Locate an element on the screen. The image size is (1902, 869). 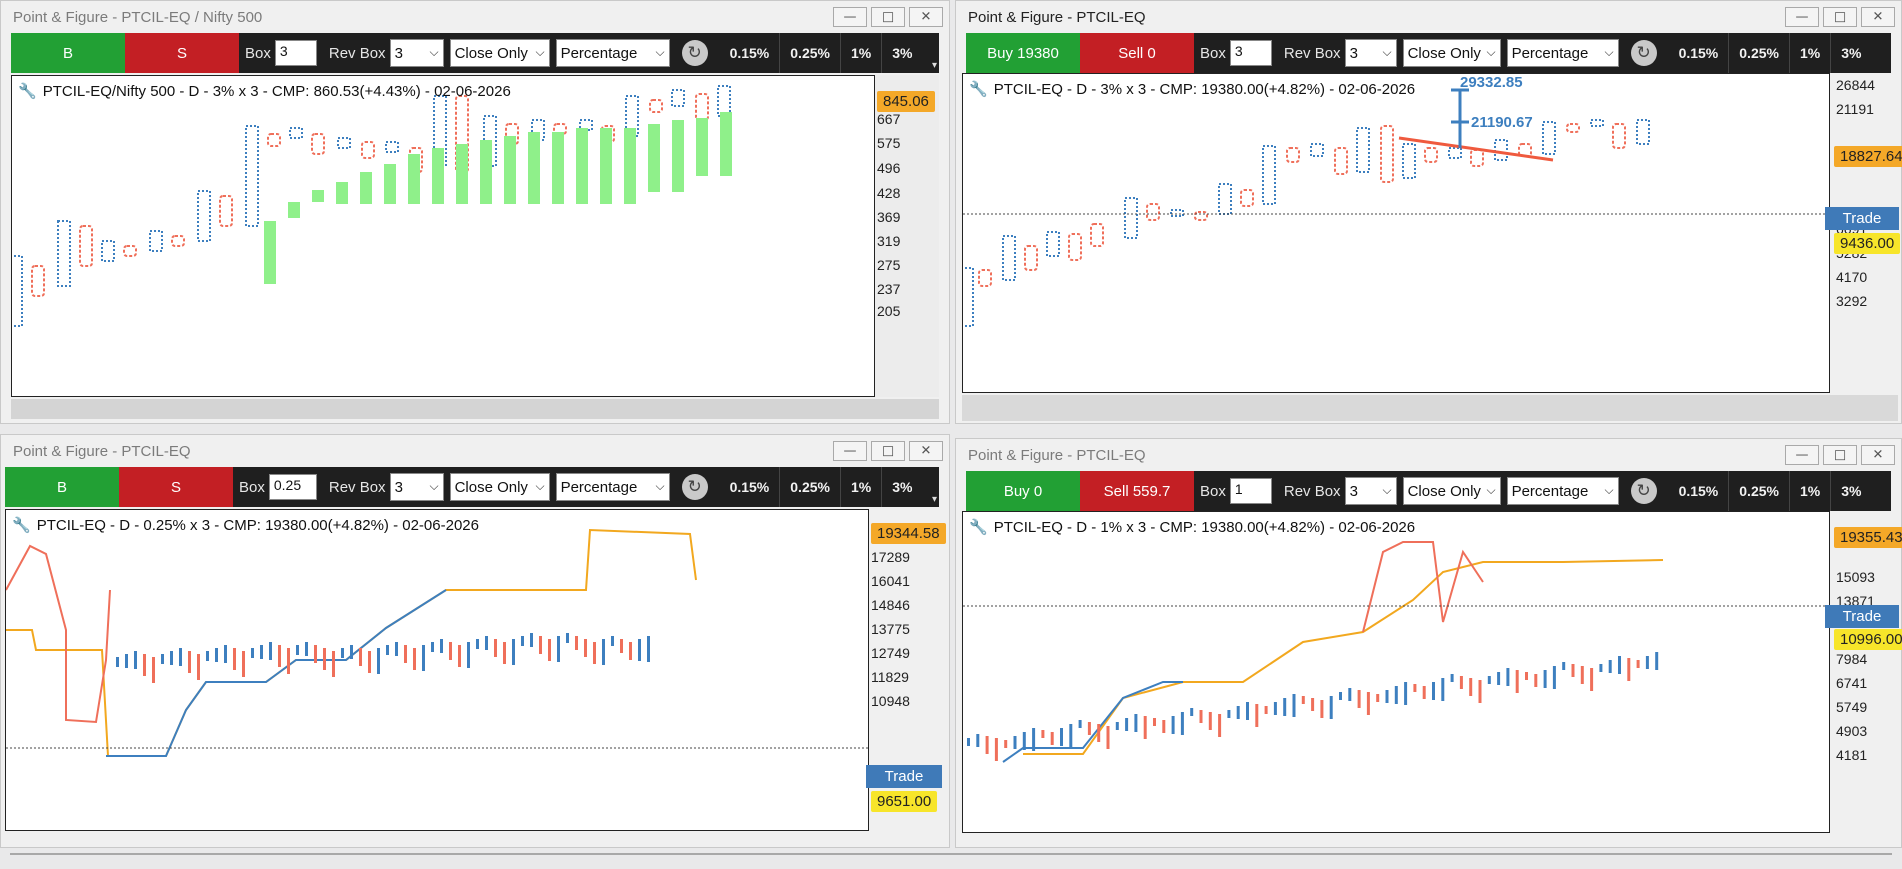
close-icon: ✕ is located at coordinates (926, 451).